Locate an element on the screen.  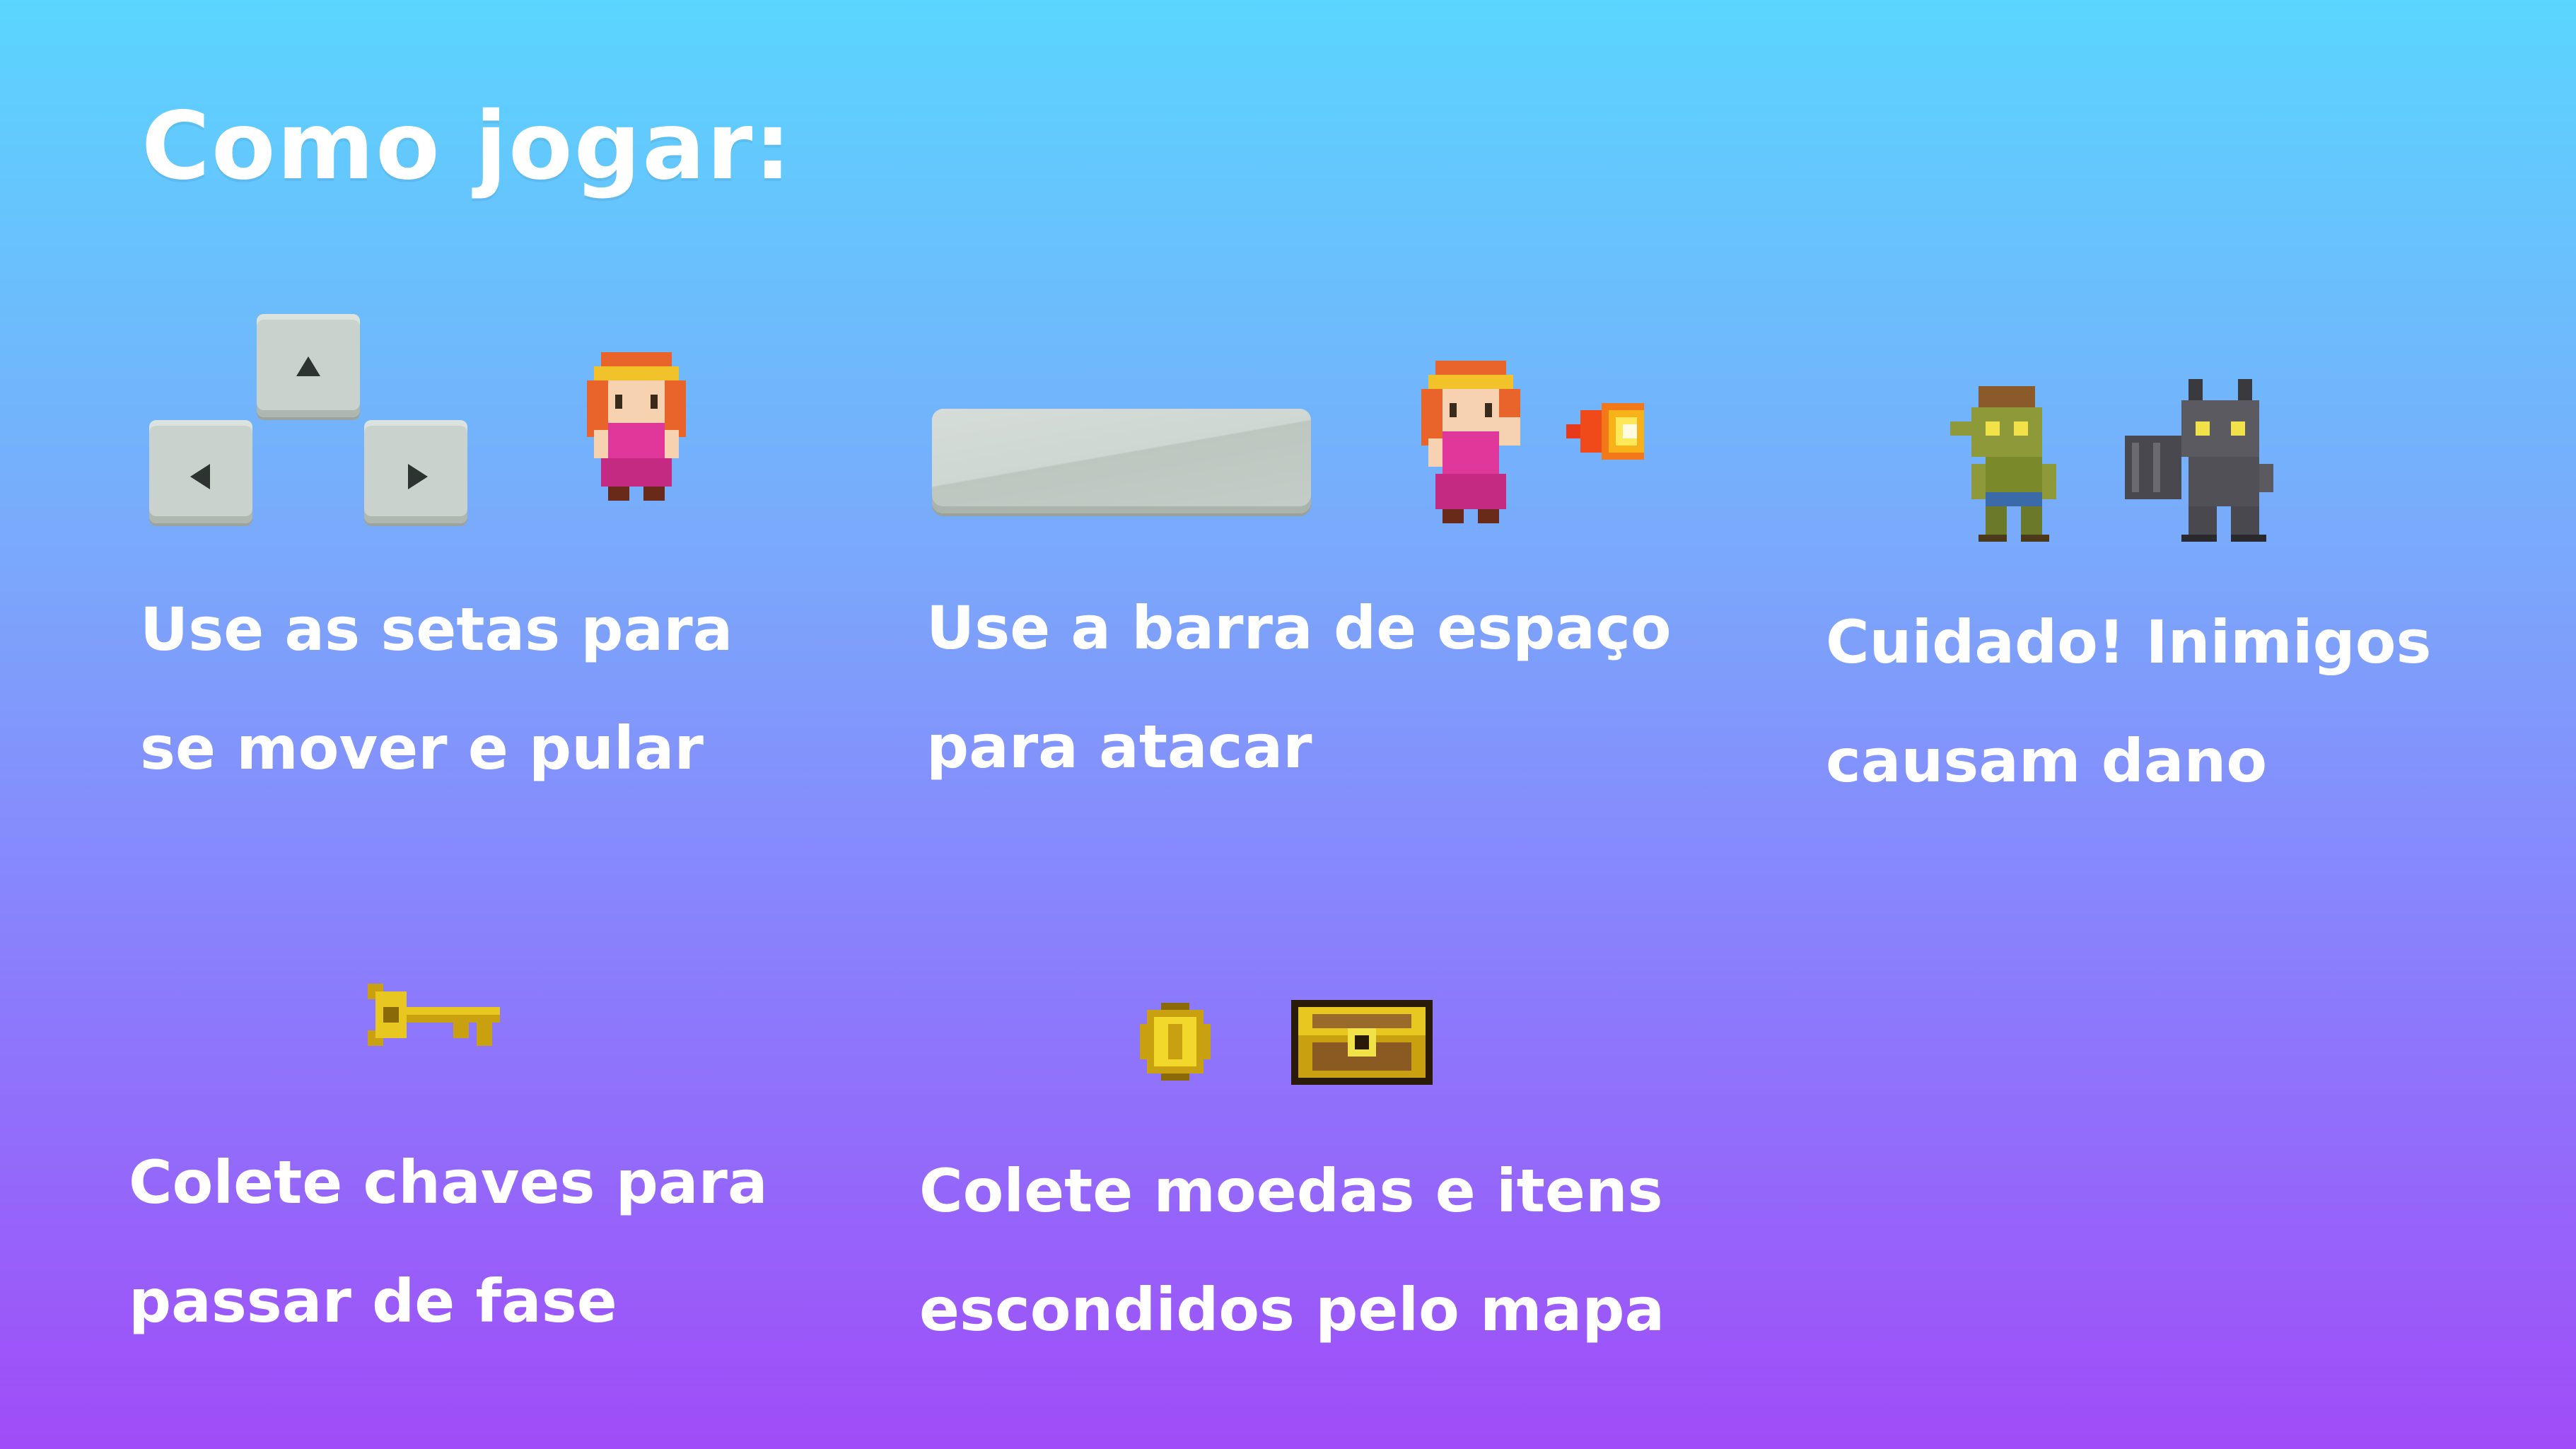
coins-line-2: escondidos pelo mapa is located at coordinates (1292, 1309).